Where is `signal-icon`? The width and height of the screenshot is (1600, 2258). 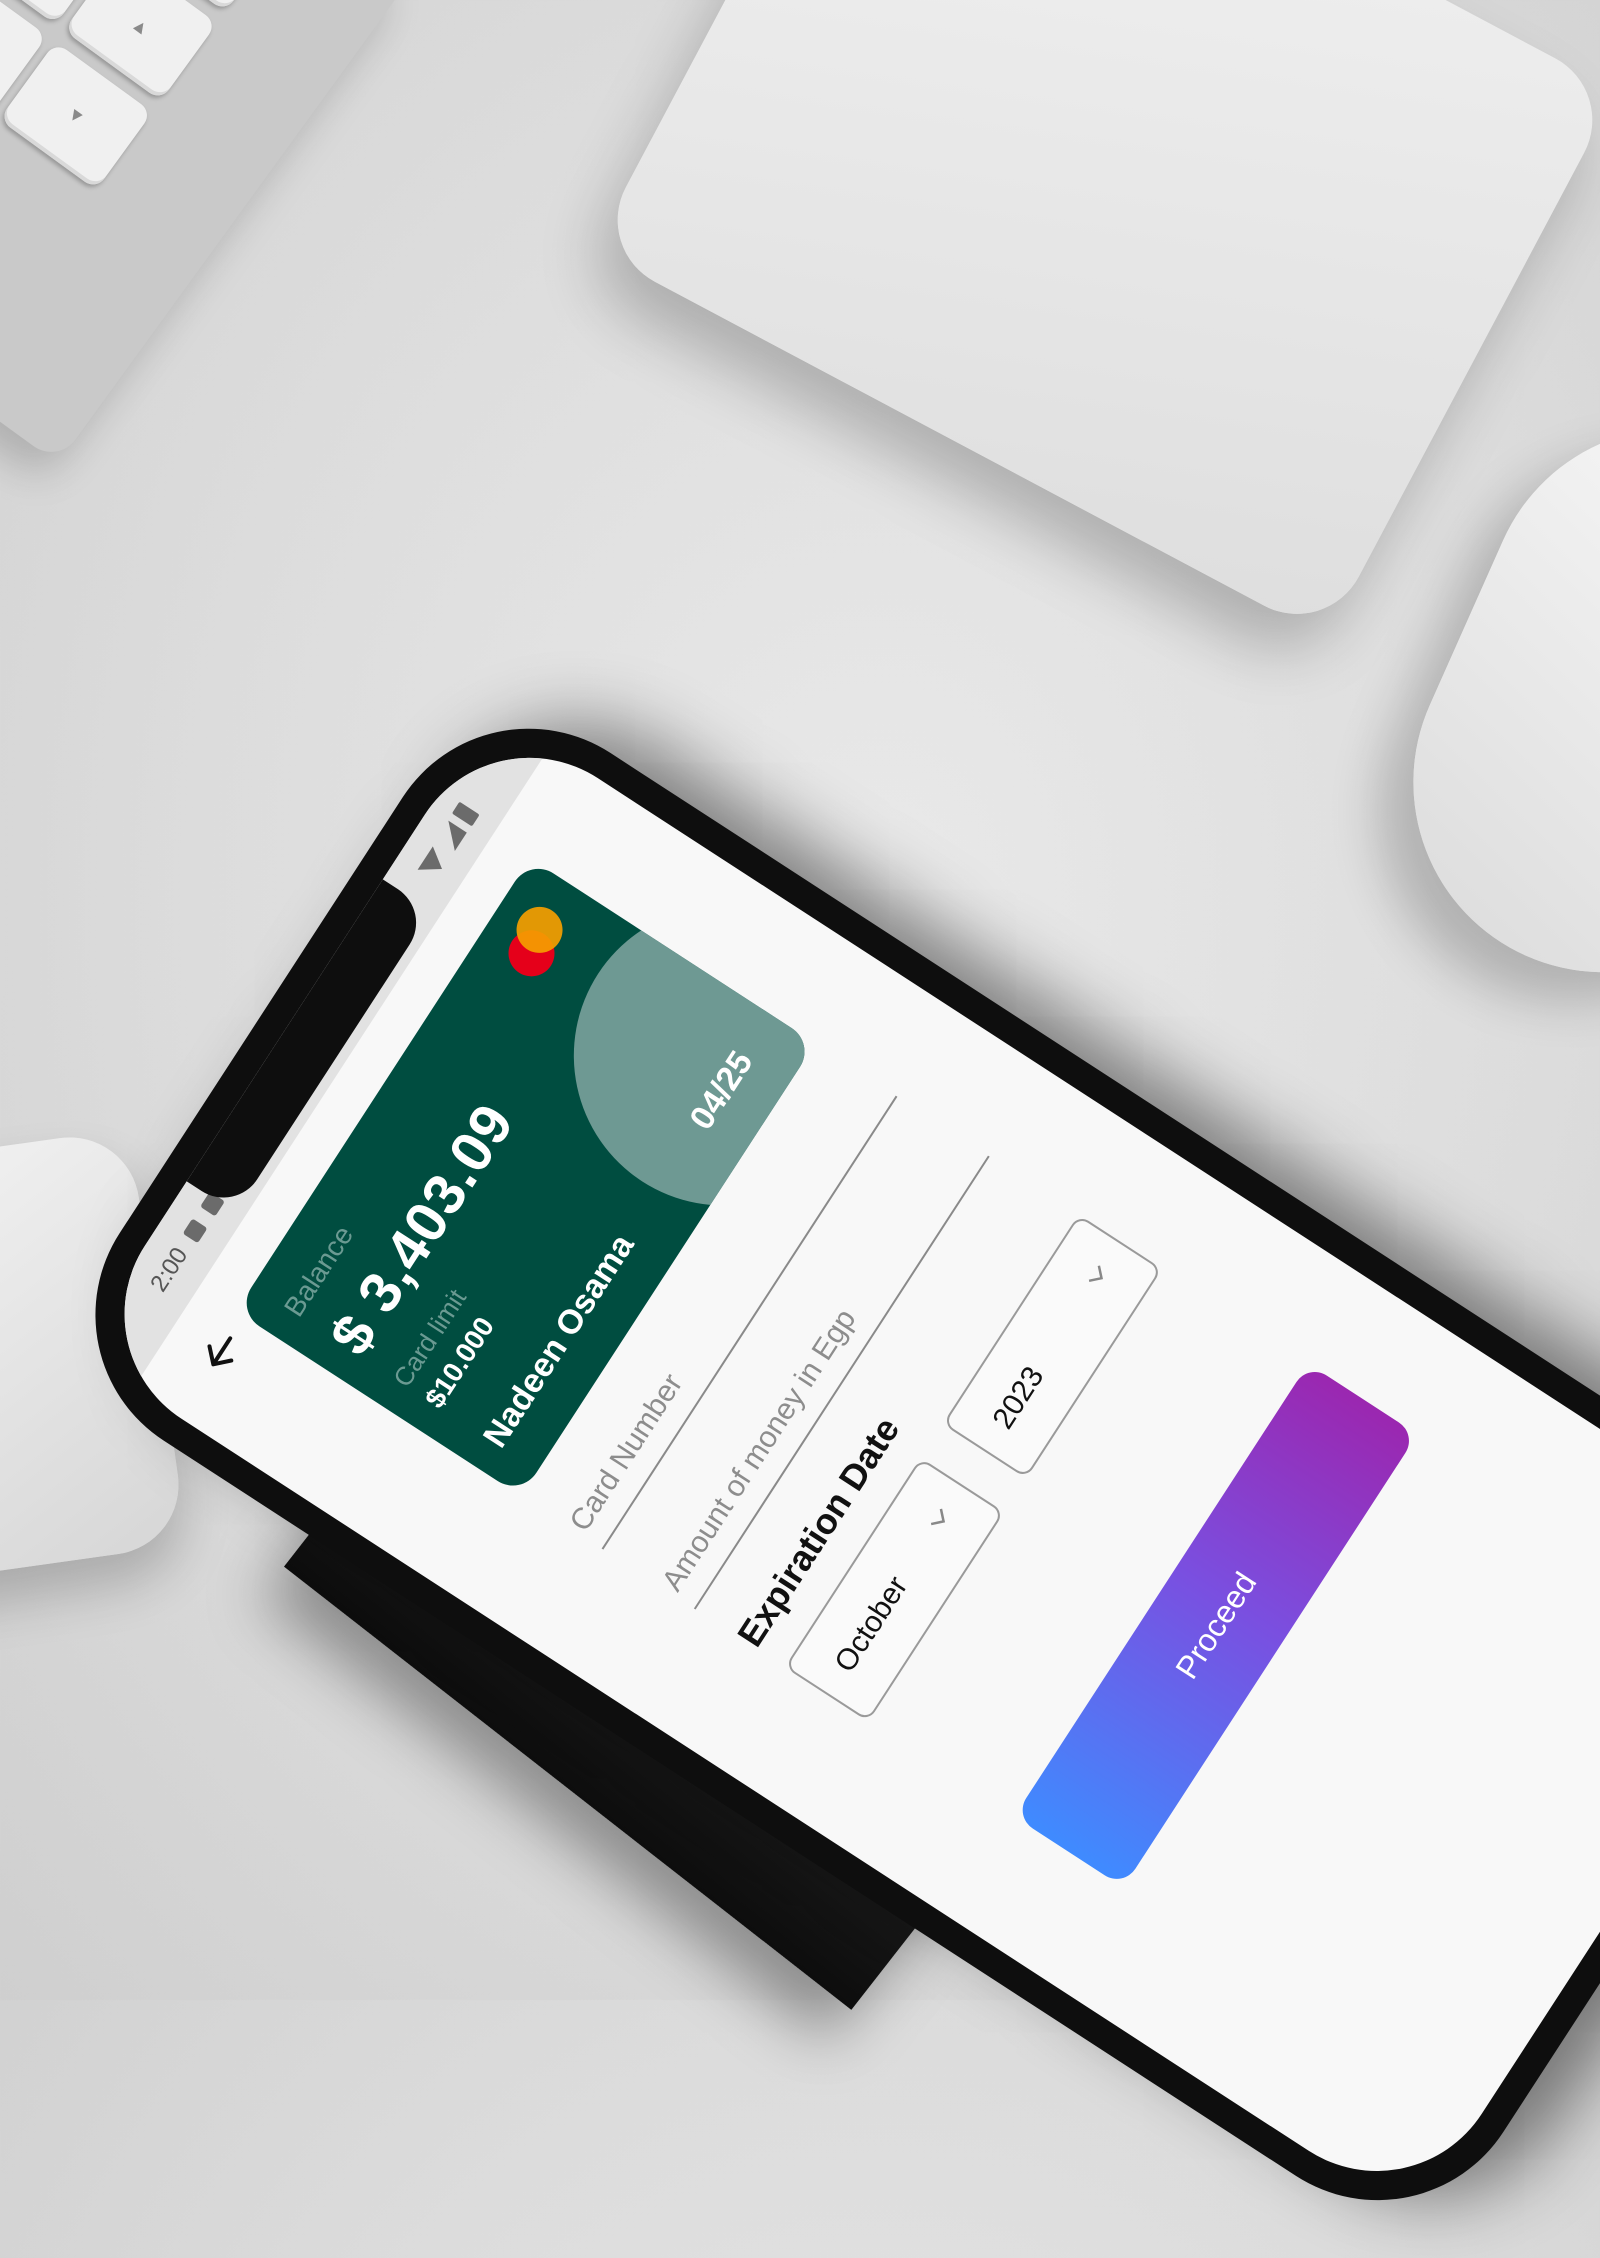 signal-icon is located at coordinates (451, 836).